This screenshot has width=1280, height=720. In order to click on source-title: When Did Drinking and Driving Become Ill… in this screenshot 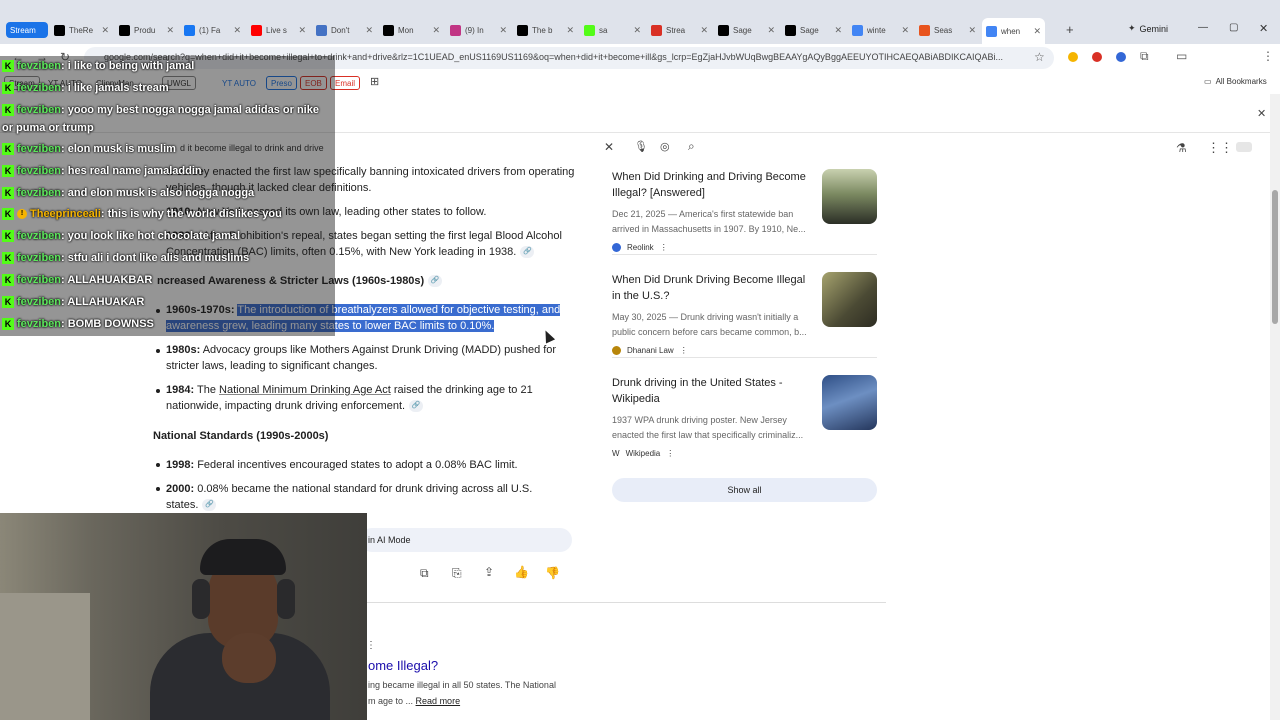, I will do `click(712, 185)`.